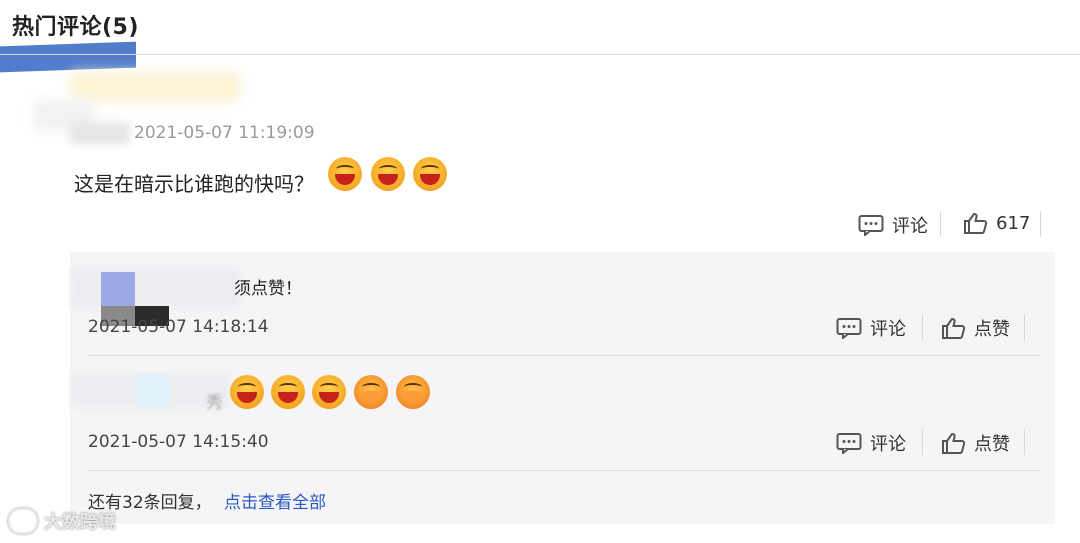 The image size is (1080, 543). I want to click on comment-button: 评论, so click(893, 225).